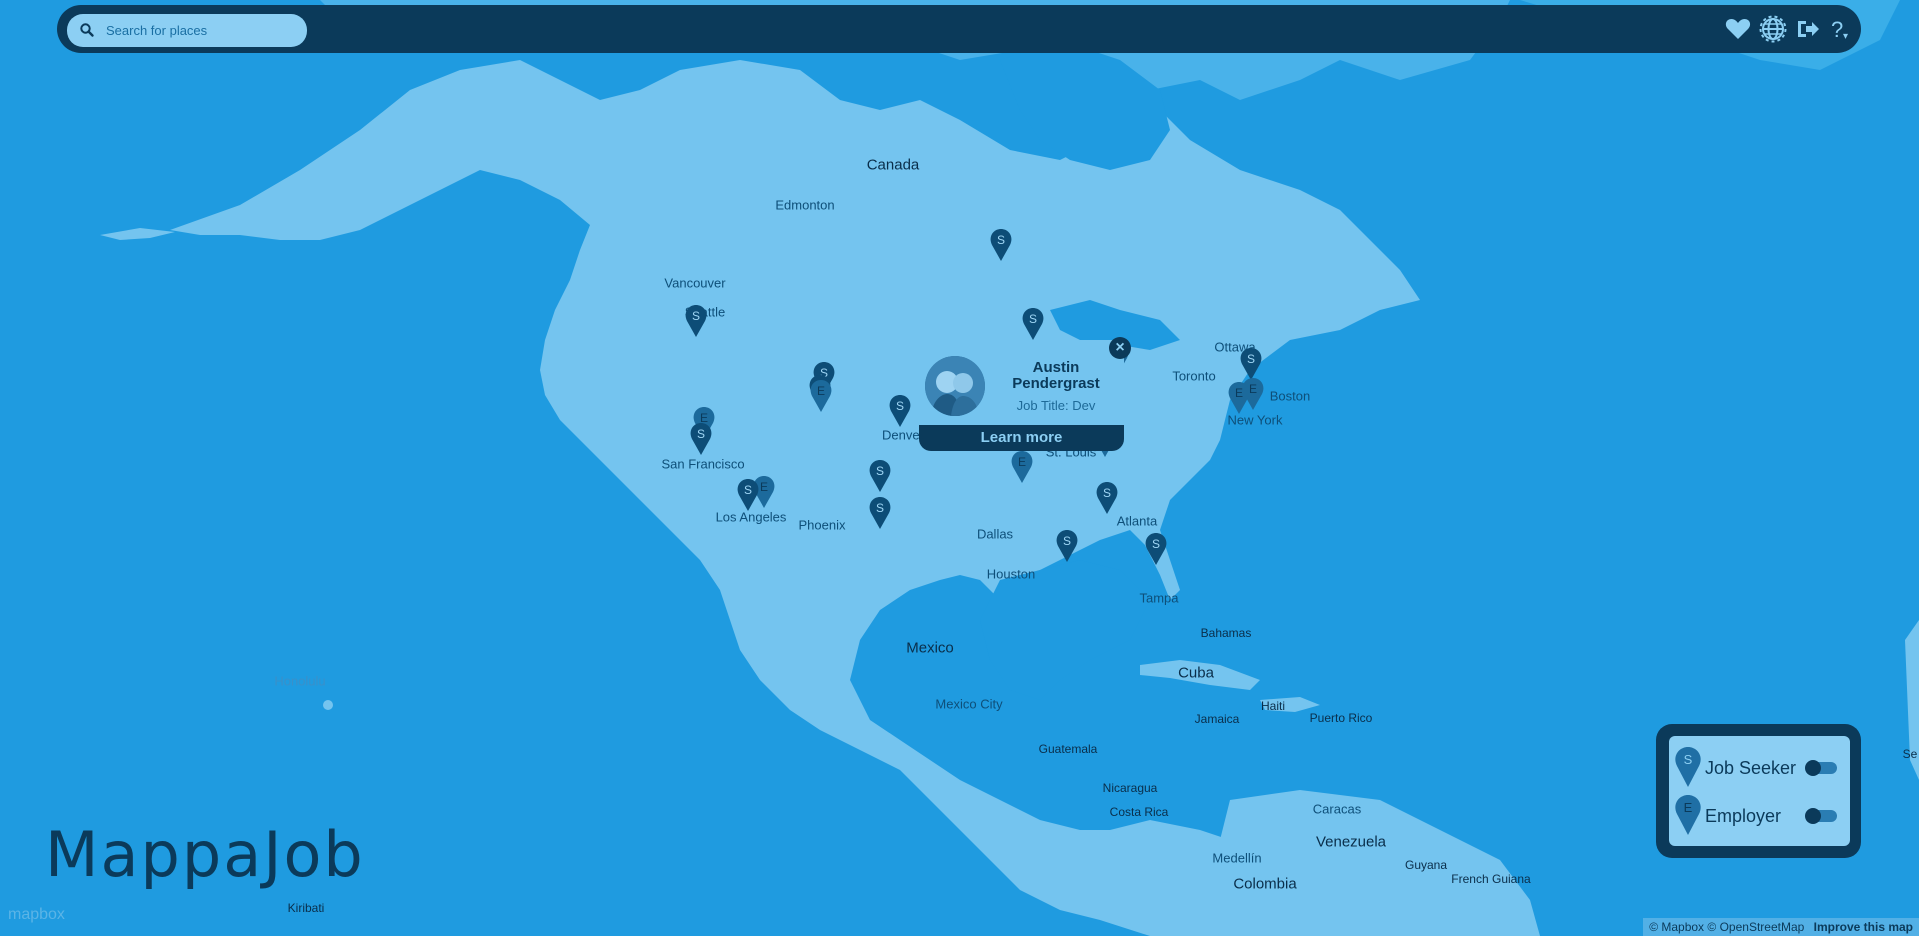  I want to click on place-label-kiribati: Kiribati, so click(306, 908).